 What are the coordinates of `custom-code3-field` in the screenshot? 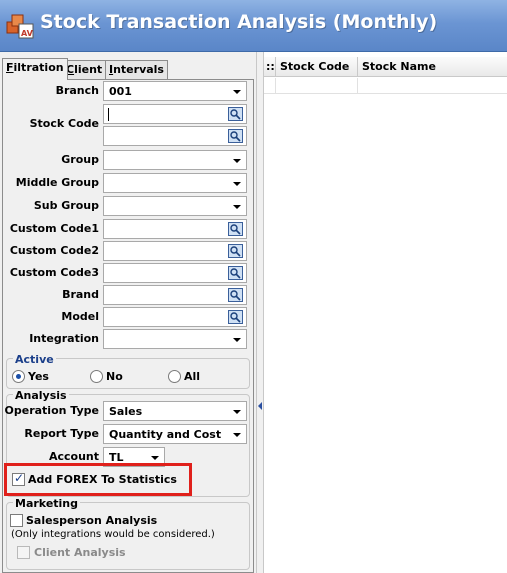 It's located at (175, 273).